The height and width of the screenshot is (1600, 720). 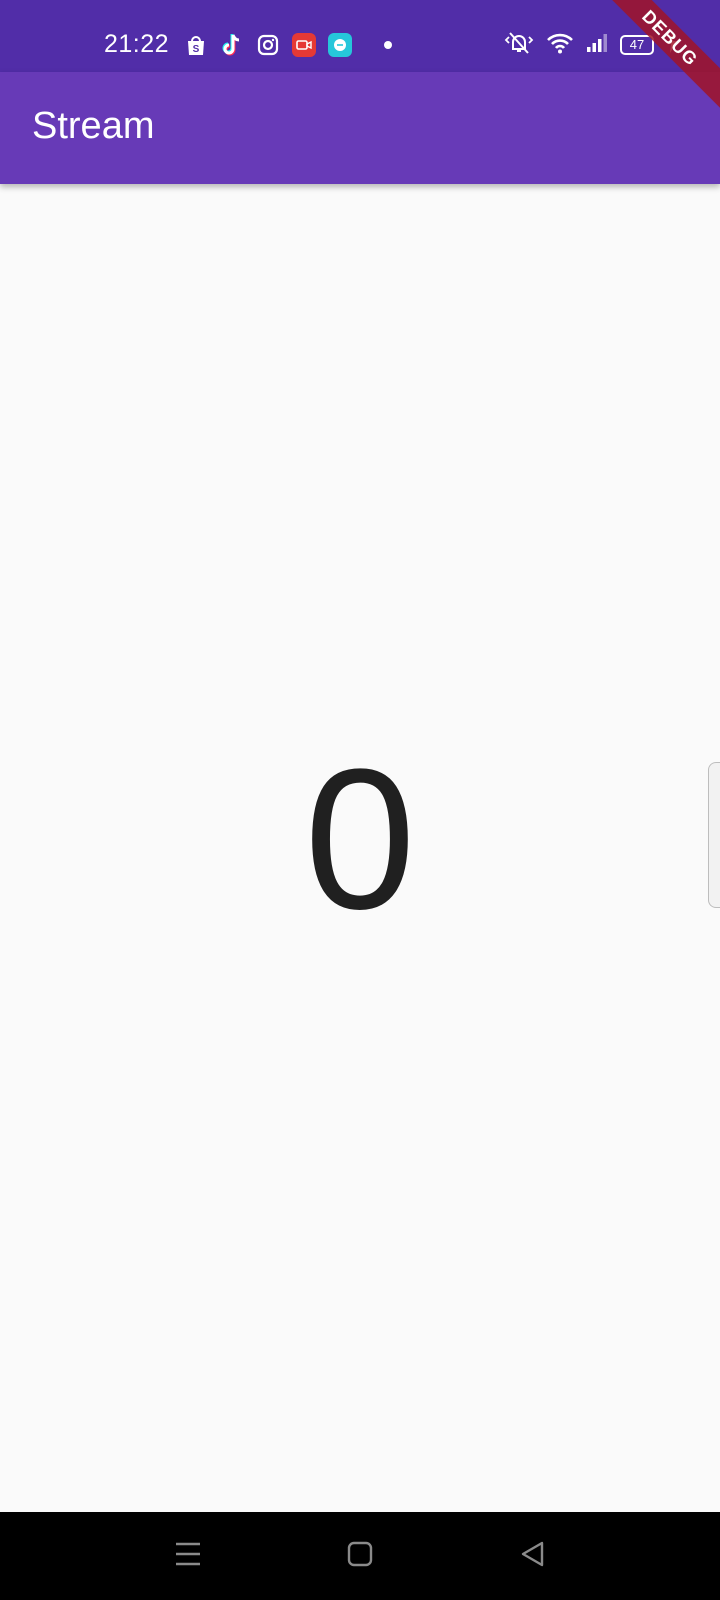 What do you see at coordinates (340, 45) in the screenshot?
I see `chat-bubble-icon` at bounding box center [340, 45].